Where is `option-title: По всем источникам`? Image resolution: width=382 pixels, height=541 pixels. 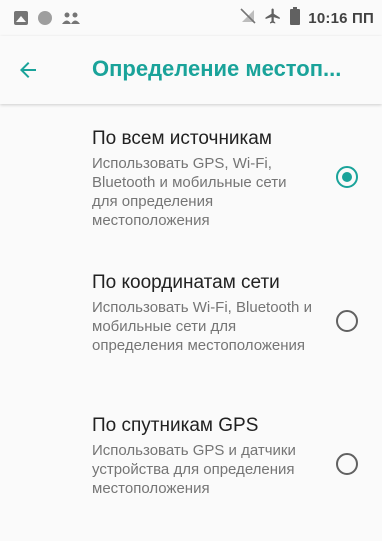
option-title: По всем источникам is located at coordinates (182, 138).